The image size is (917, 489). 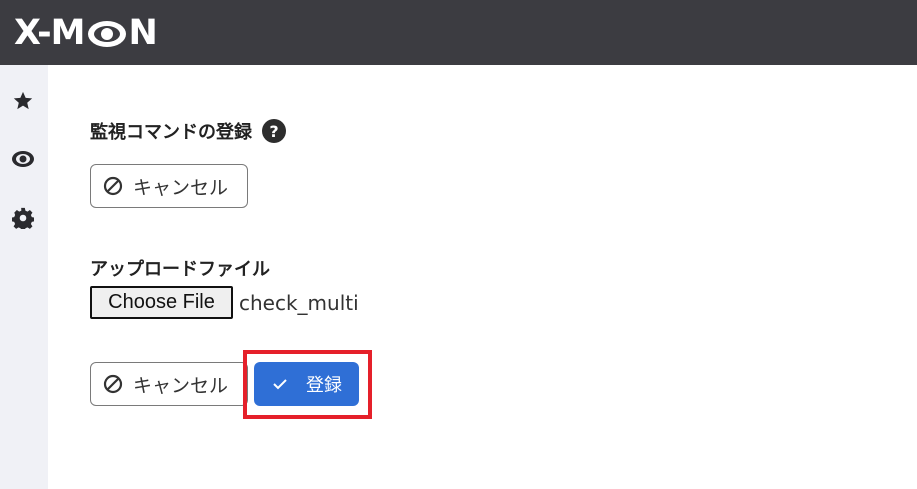 I want to click on check-icon, so click(x=280, y=384).